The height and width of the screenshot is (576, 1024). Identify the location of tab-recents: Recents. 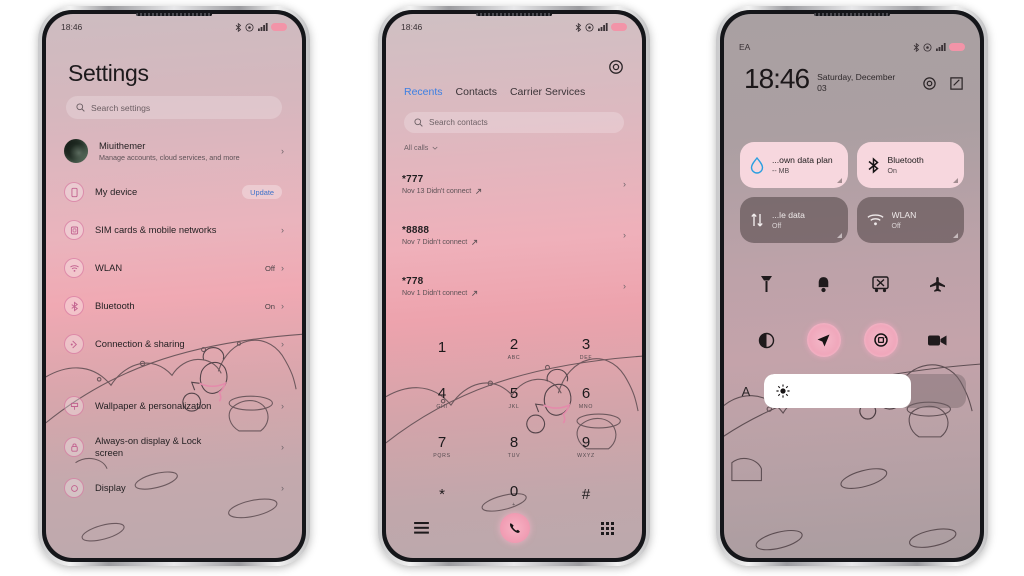
(423, 92).